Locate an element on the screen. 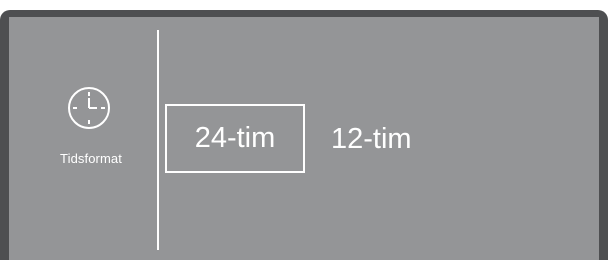  option-12-hour: 12-tim is located at coordinates (371, 139).